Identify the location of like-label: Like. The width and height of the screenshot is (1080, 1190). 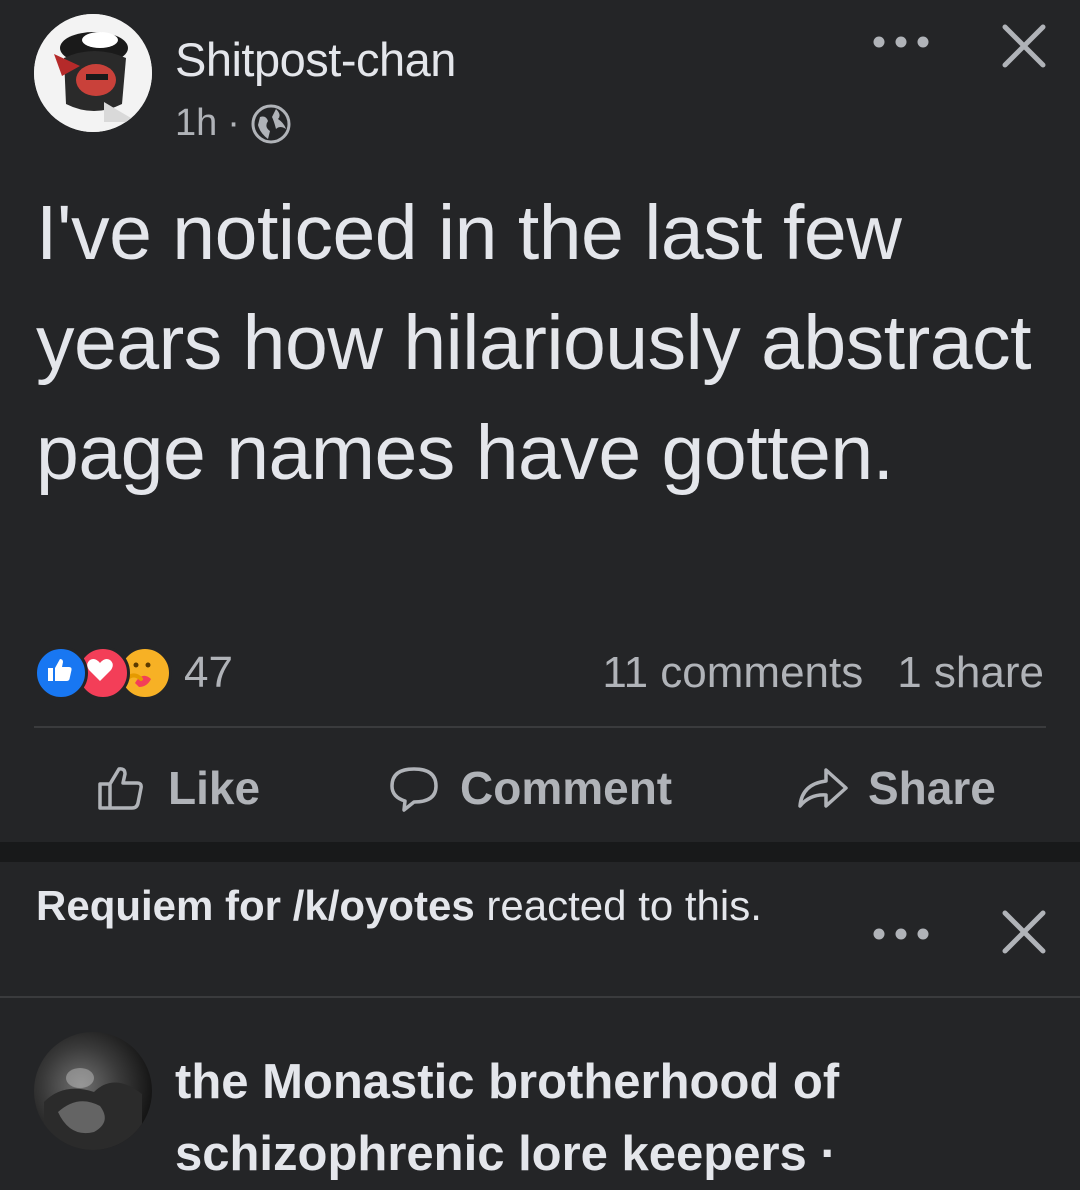
(214, 788).